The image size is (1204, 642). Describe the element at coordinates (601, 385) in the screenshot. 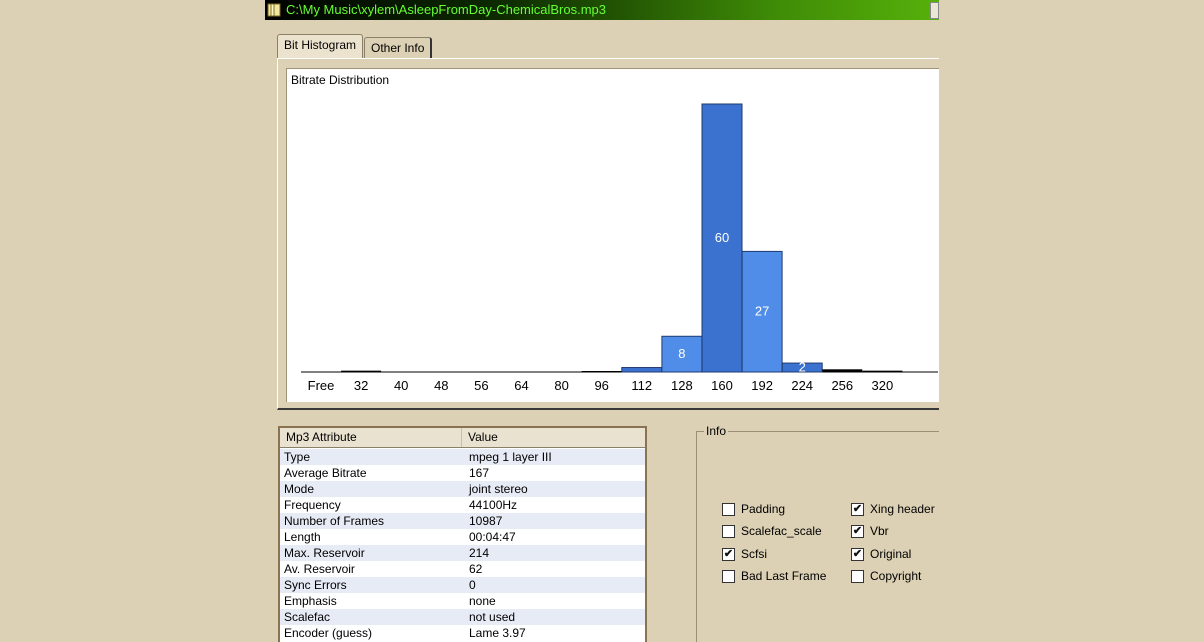

I see `tick-label: 96` at that location.